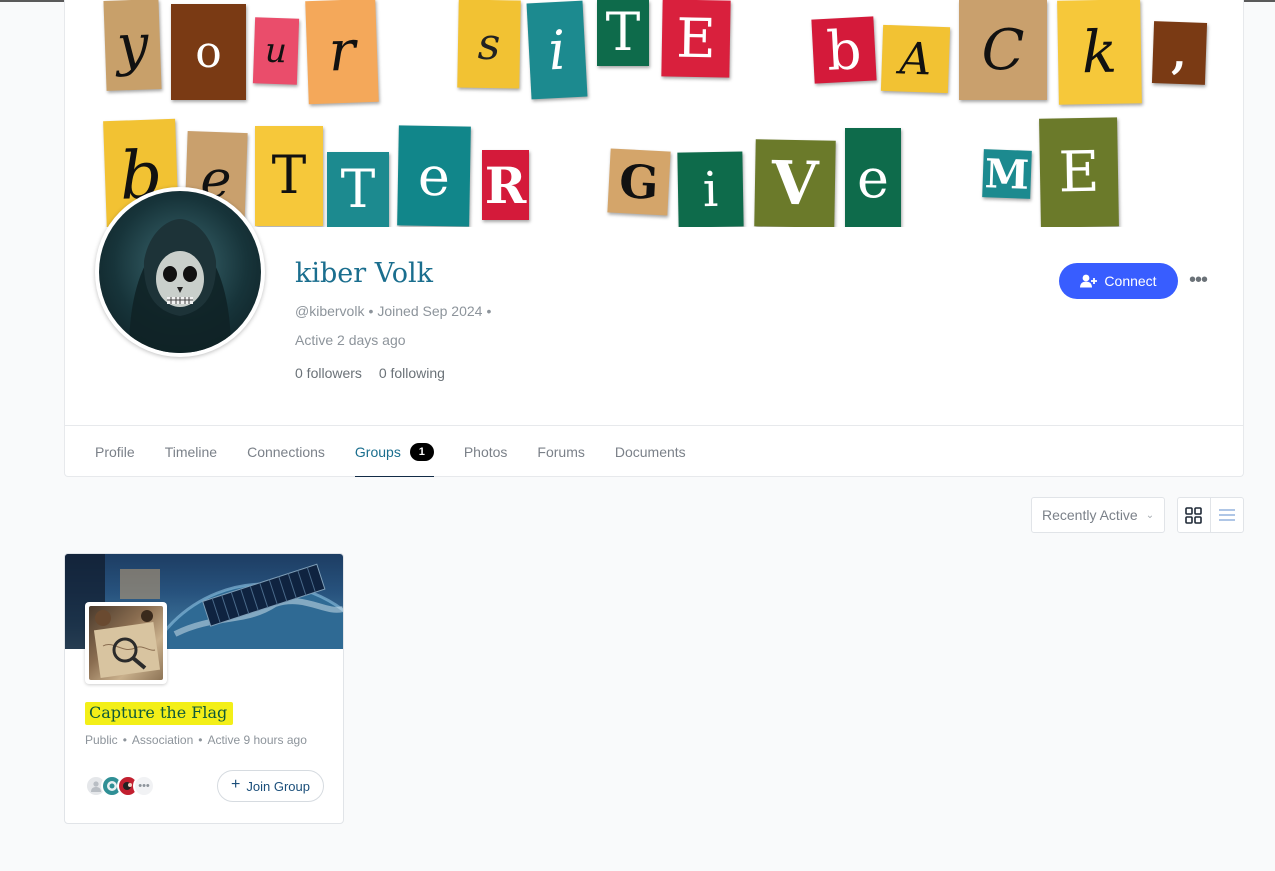 The height and width of the screenshot is (871, 1275). I want to click on group-title: Capture the Flag, so click(159, 713).